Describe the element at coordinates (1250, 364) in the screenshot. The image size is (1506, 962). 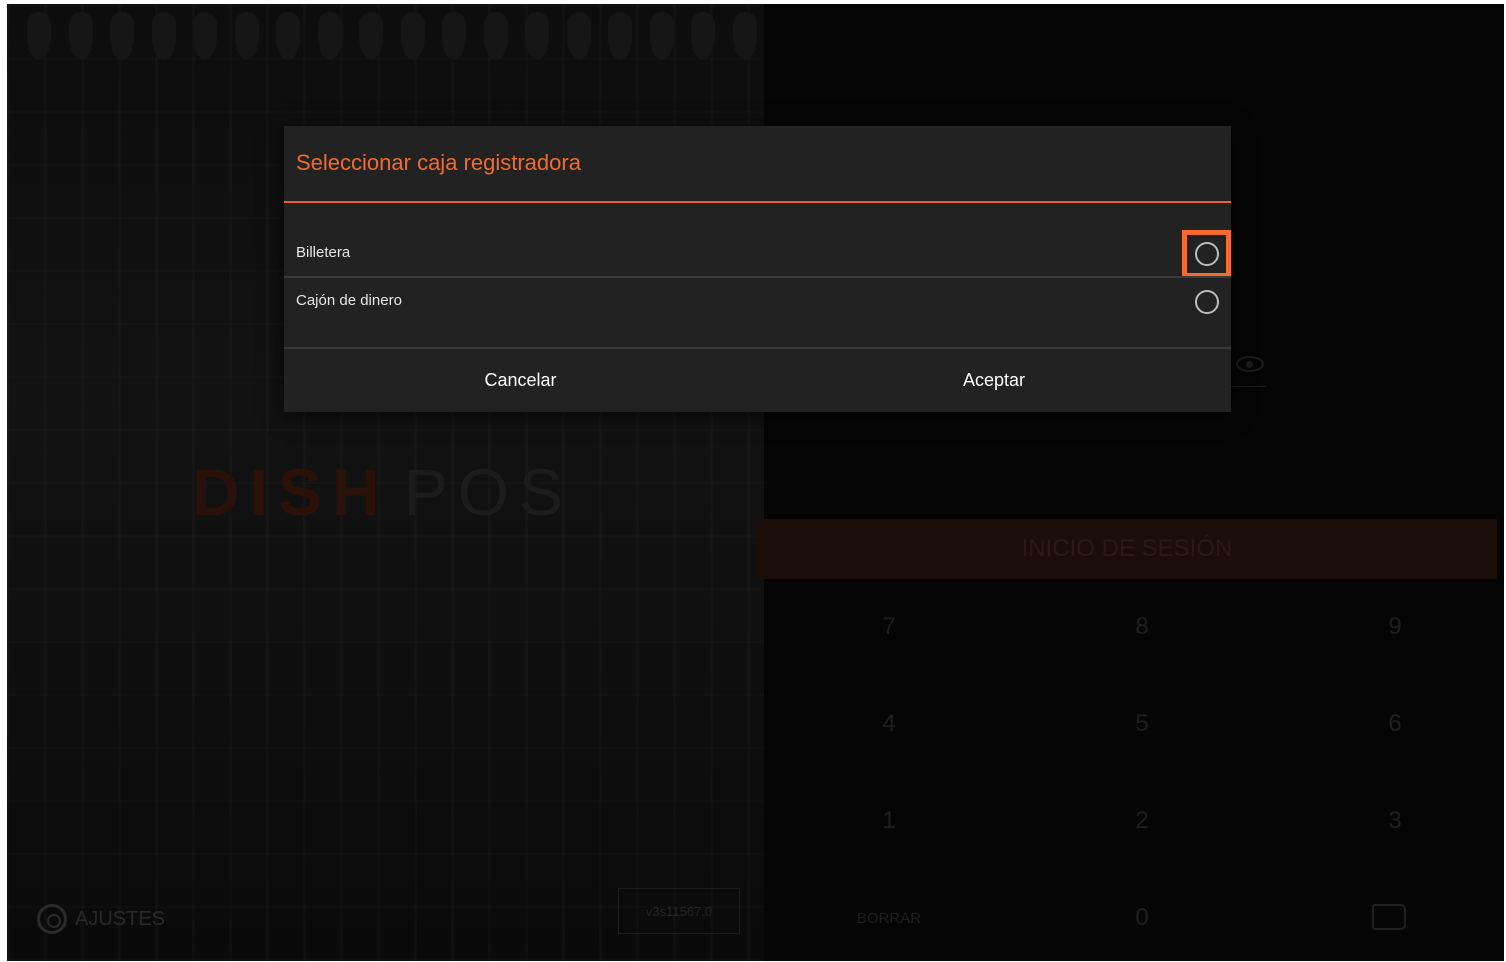
I see `show-pin-eye-icon` at that location.